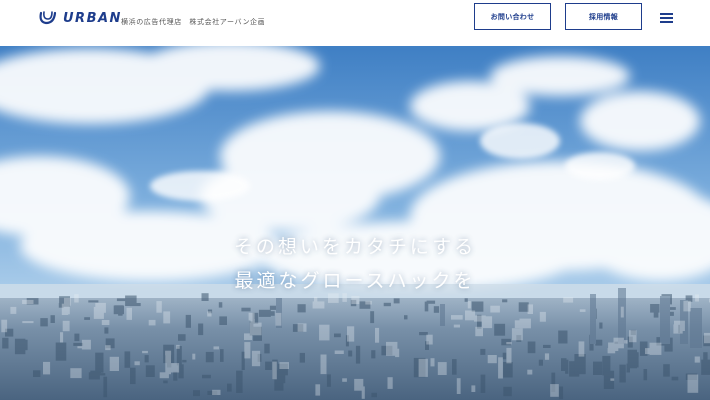  Describe the element at coordinates (666, 18) in the screenshot. I see `hamburger-menu-icon` at that location.